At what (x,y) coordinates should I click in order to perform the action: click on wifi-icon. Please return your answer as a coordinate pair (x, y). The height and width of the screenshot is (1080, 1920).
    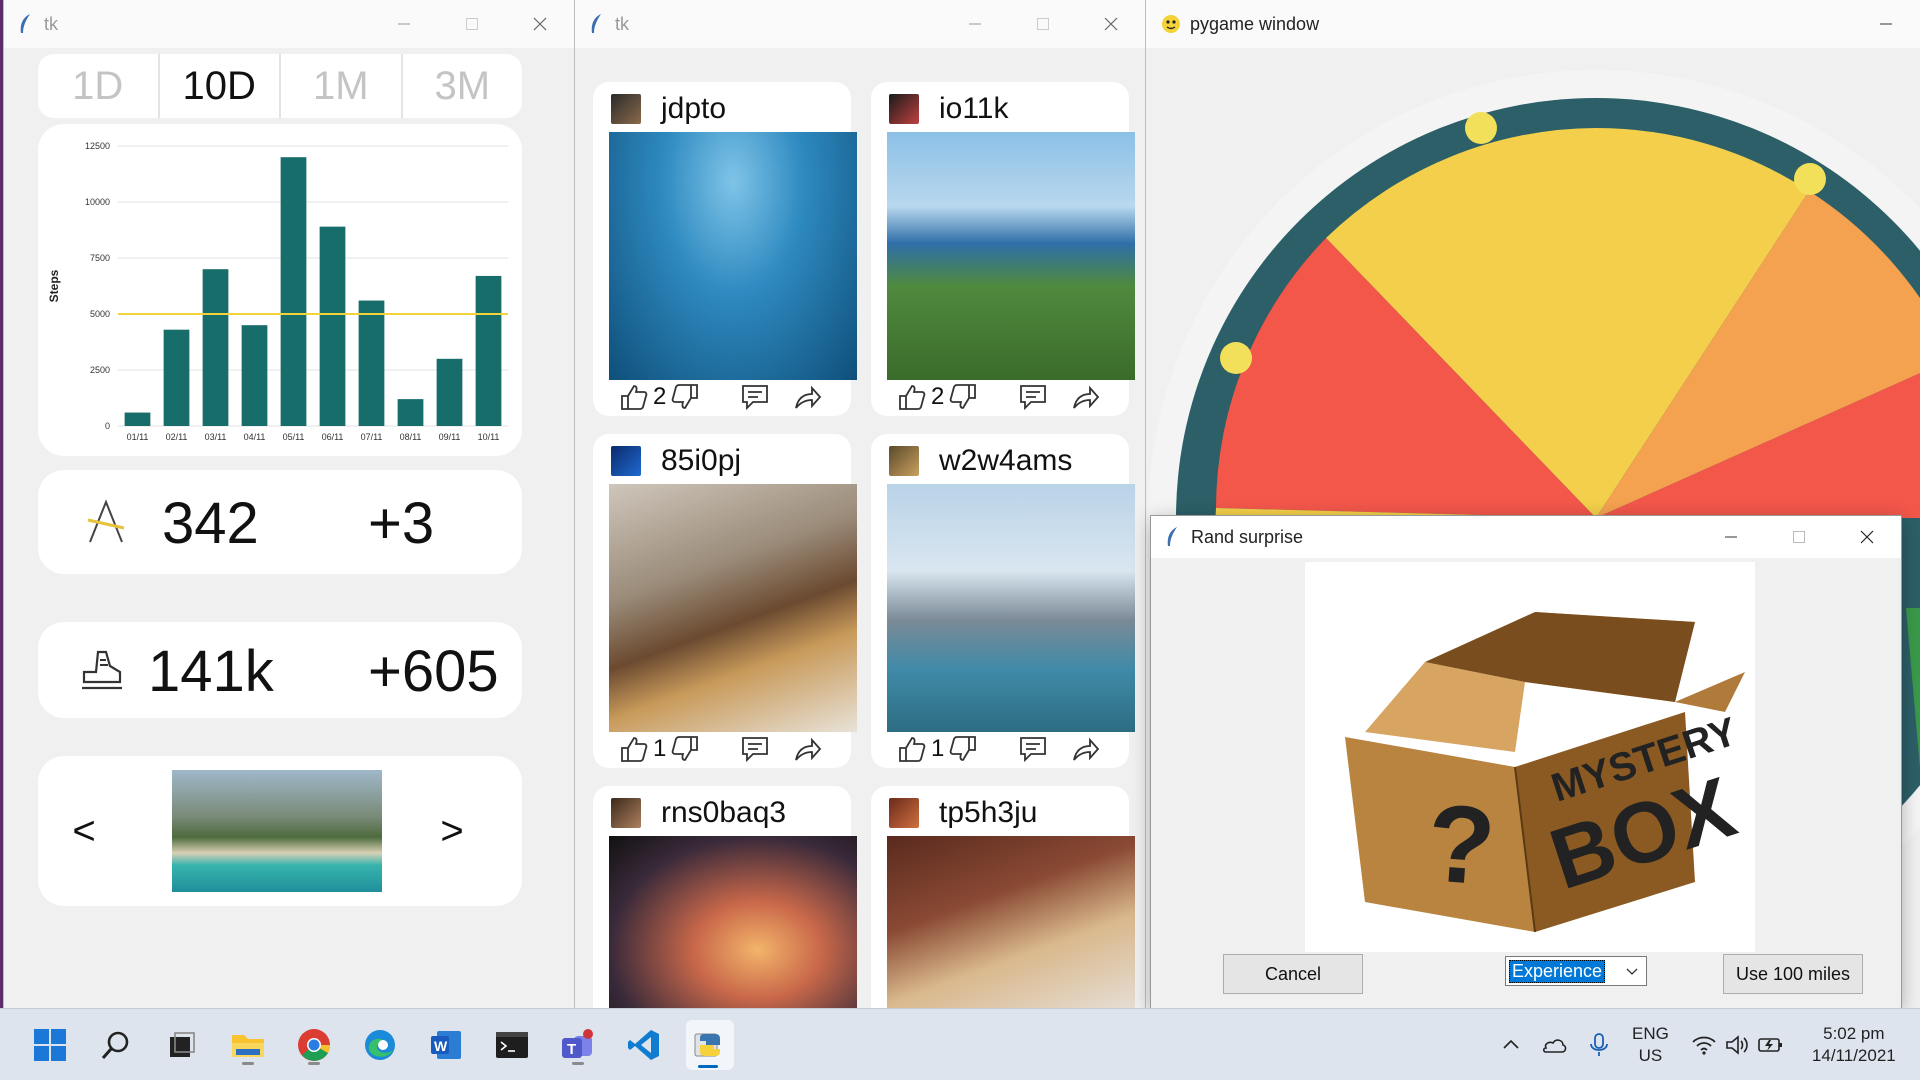
    Looking at the image, I should click on (1704, 1045).